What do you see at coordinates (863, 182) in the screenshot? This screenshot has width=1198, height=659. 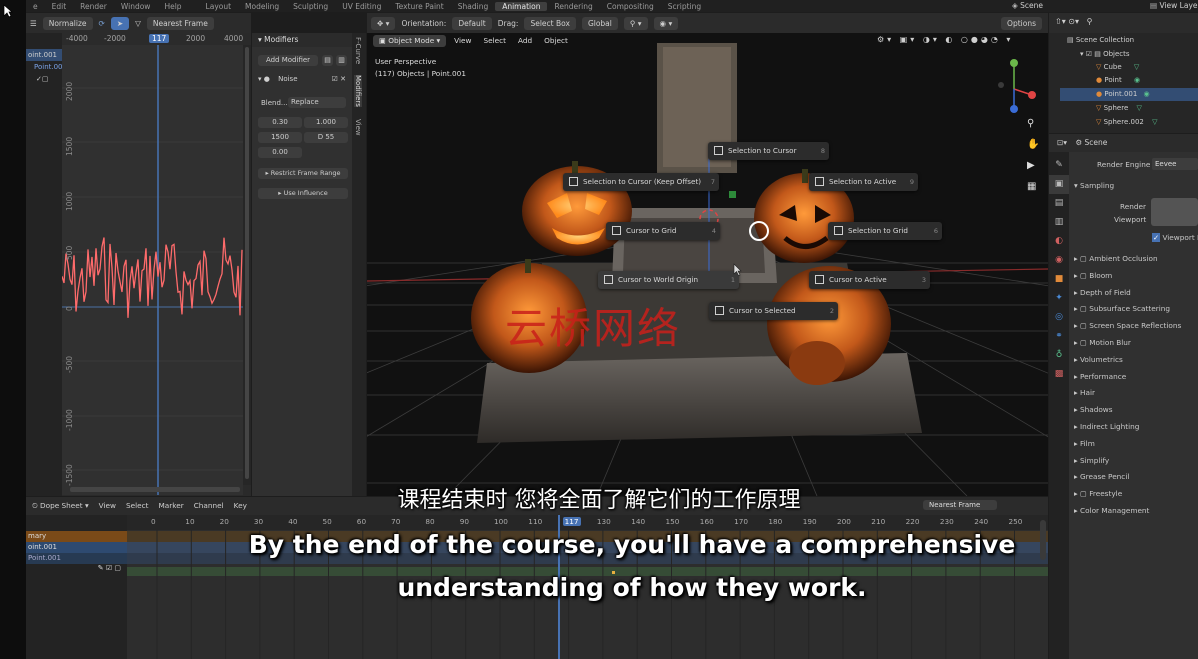 I see `pie-selection-to-active: Selection to Active 9` at bounding box center [863, 182].